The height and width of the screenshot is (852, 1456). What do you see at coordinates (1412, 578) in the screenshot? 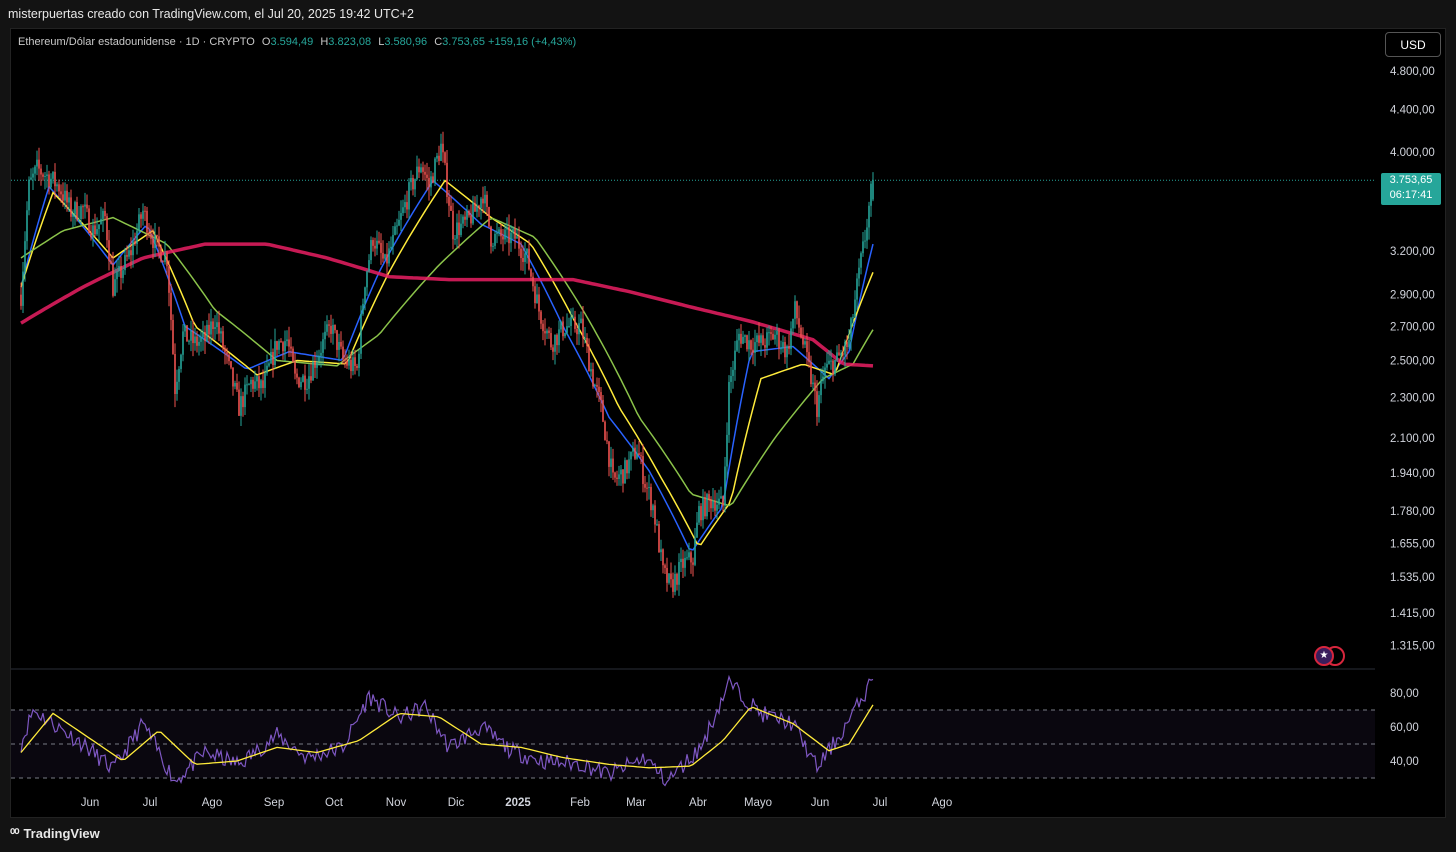
I see `price-axis-label: 1.535,00` at bounding box center [1412, 578].